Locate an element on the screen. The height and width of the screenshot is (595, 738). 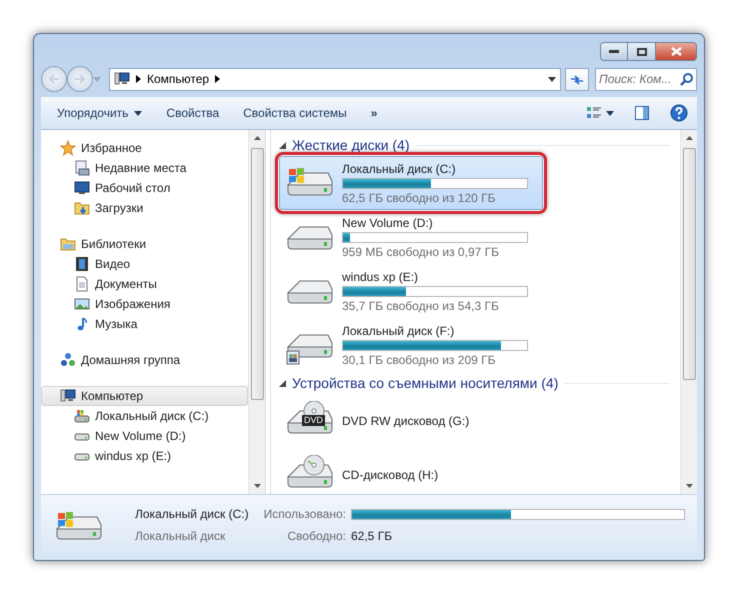
drive-icon is located at coordinates (82, 416).